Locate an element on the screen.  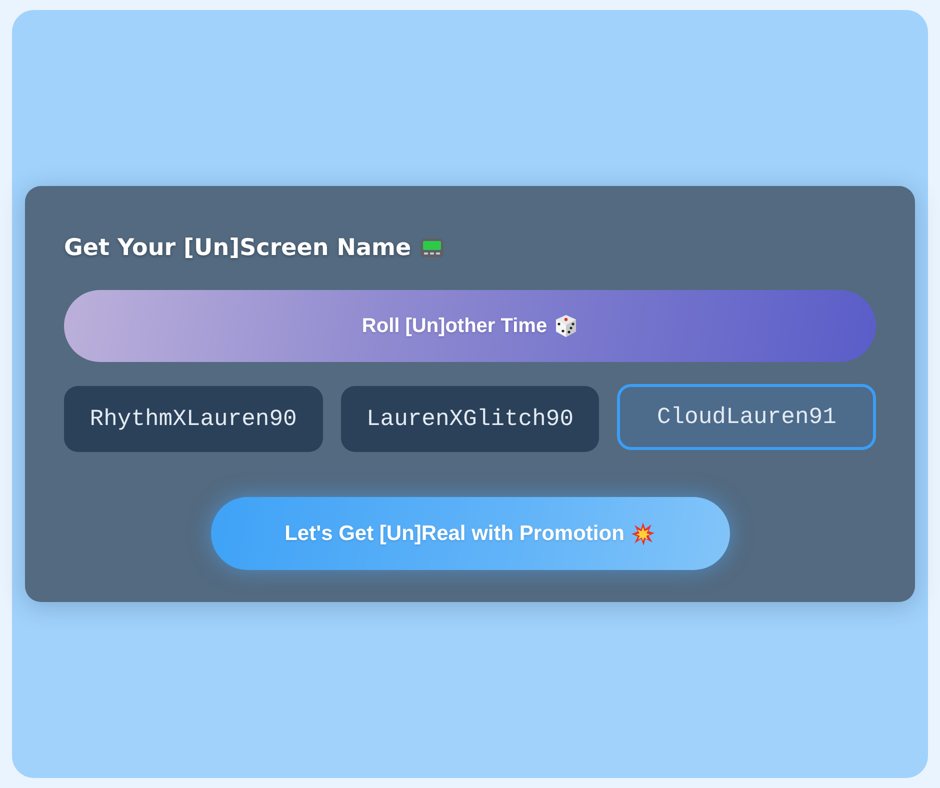
name-option: LaurenXGlitch90 is located at coordinates (470, 419).